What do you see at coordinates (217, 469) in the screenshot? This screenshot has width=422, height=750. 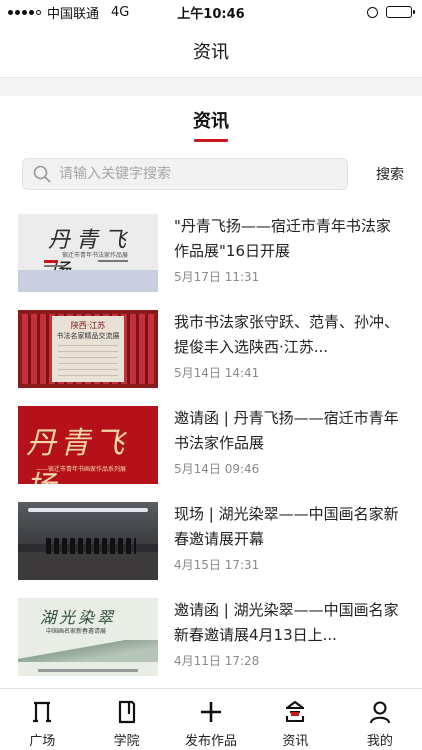 I see `news-date: 5月14日 09:46` at bounding box center [217, 469].